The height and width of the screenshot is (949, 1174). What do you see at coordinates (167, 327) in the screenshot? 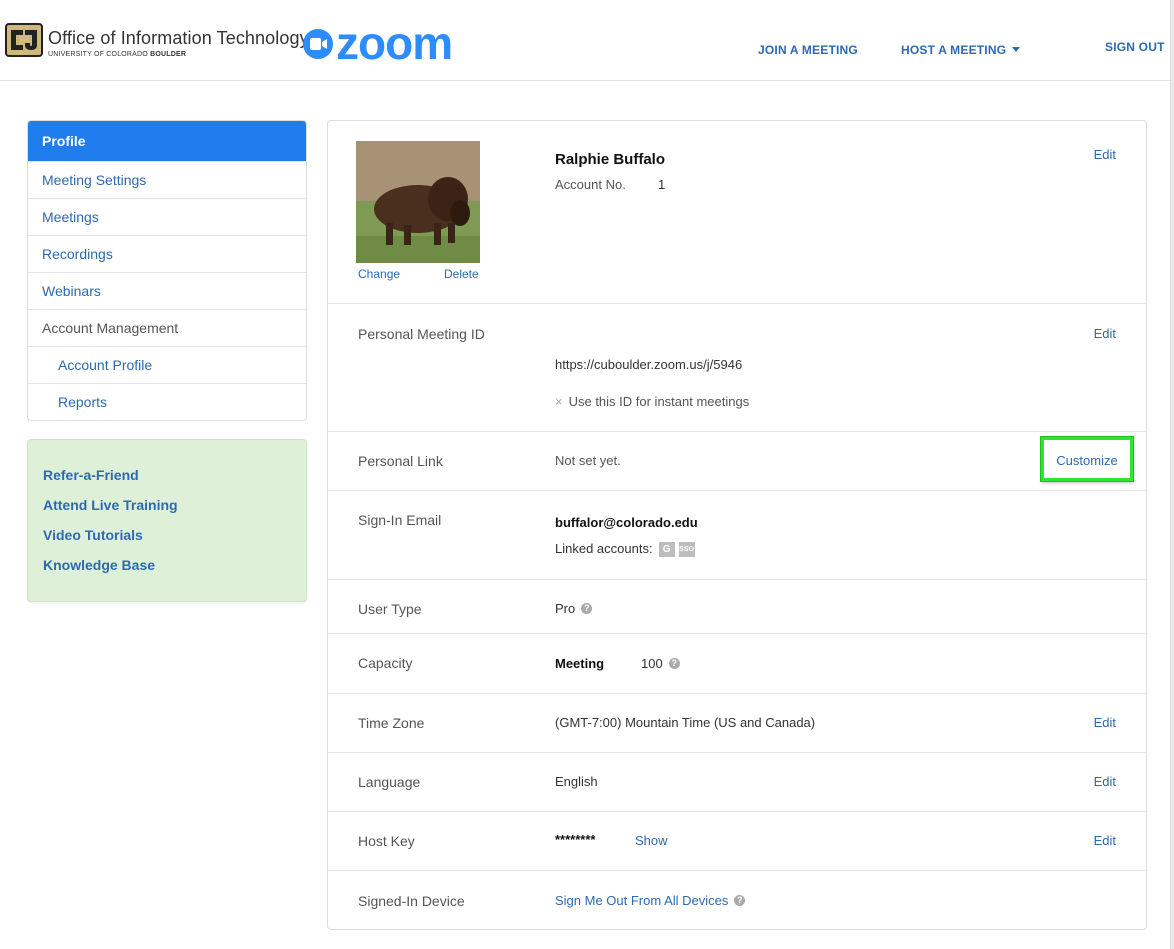
I see `sidebar-item-account-management: Account Management` at bounding box center [167, 327].